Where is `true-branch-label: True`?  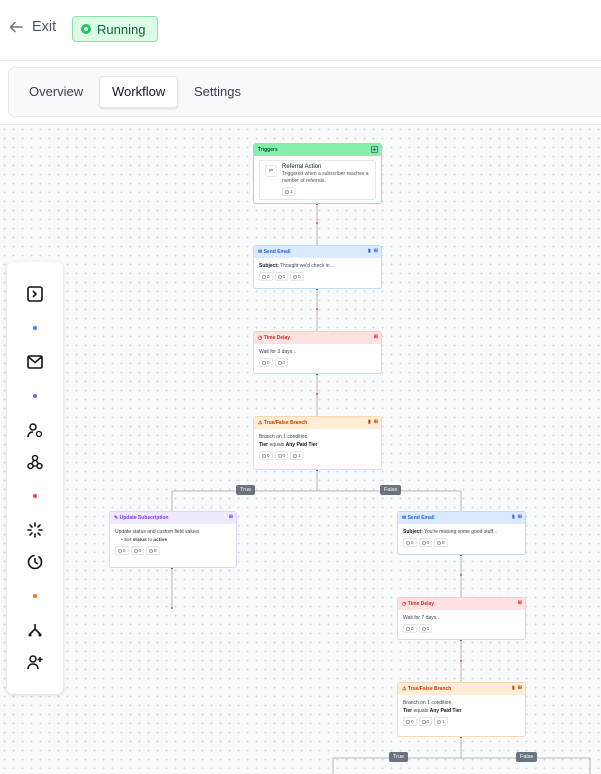
true-branch-label: True is located at coordinates (246, 490).